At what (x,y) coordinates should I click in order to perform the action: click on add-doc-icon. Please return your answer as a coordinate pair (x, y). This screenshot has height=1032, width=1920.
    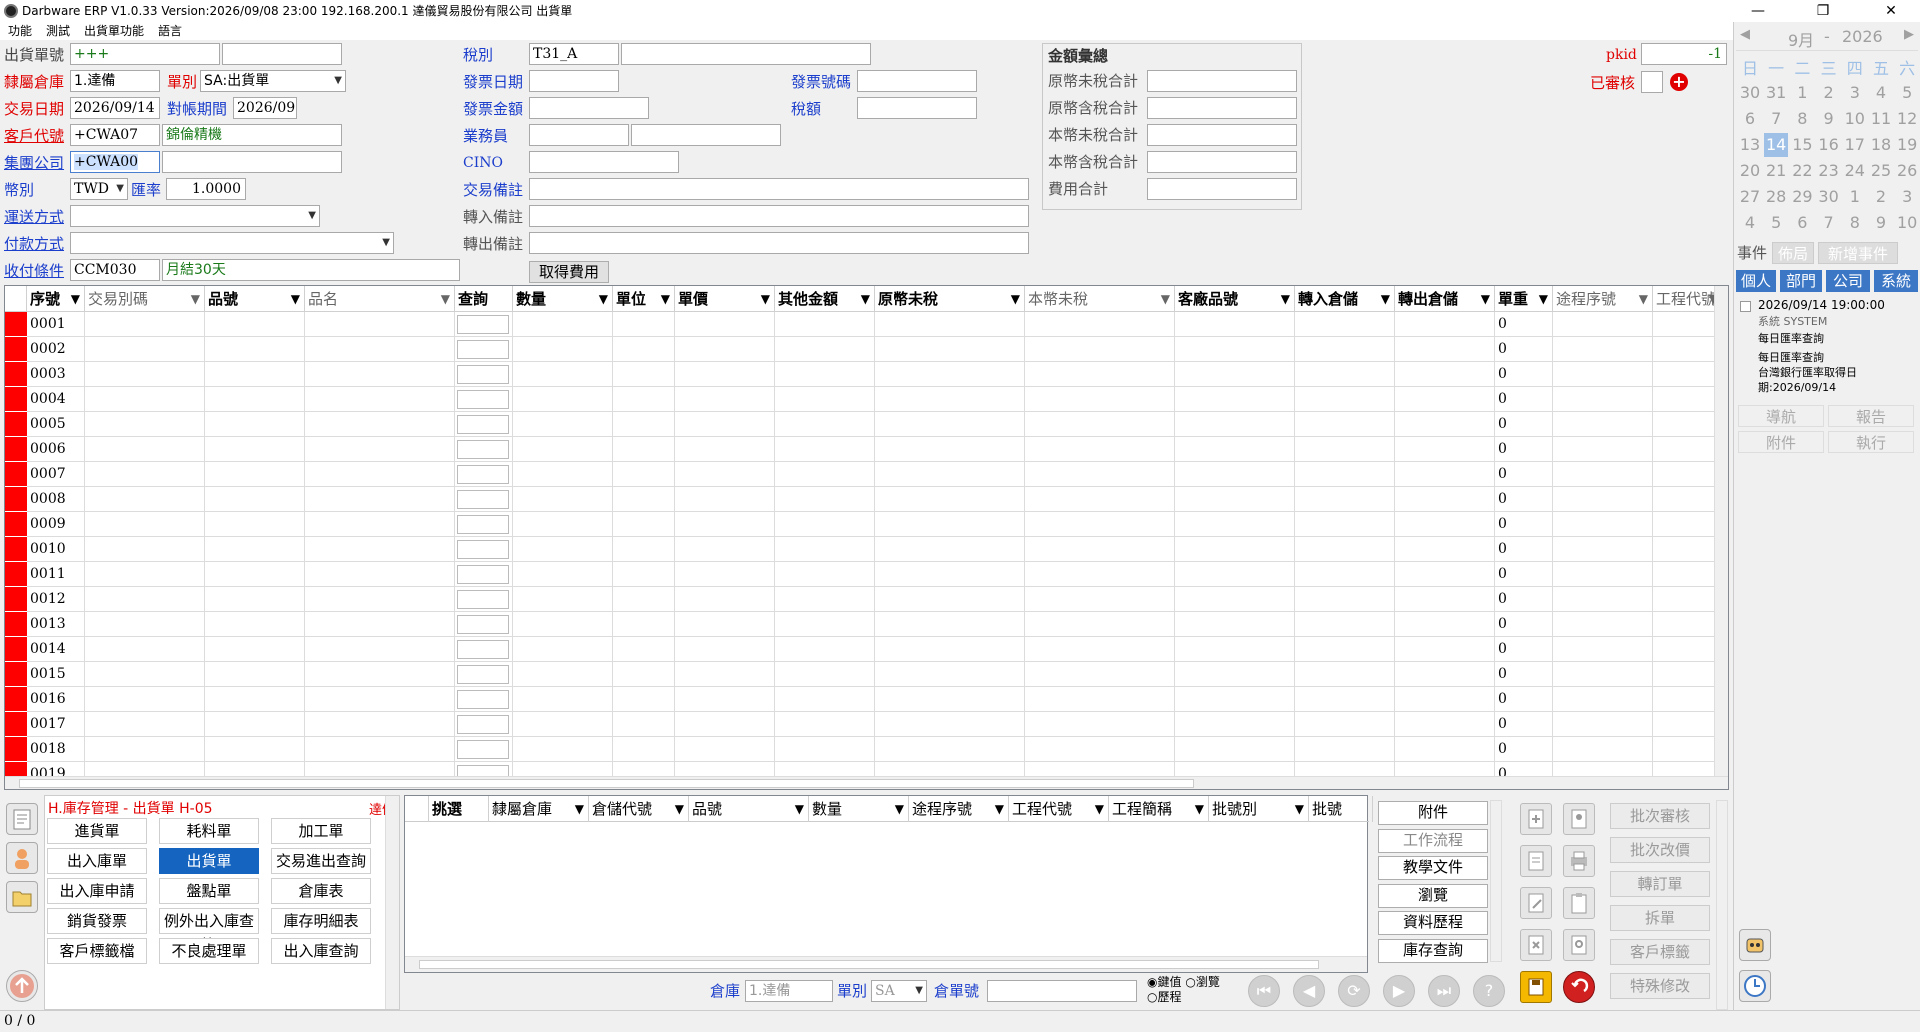
    Looking at the image, I should click on (1536, 819).